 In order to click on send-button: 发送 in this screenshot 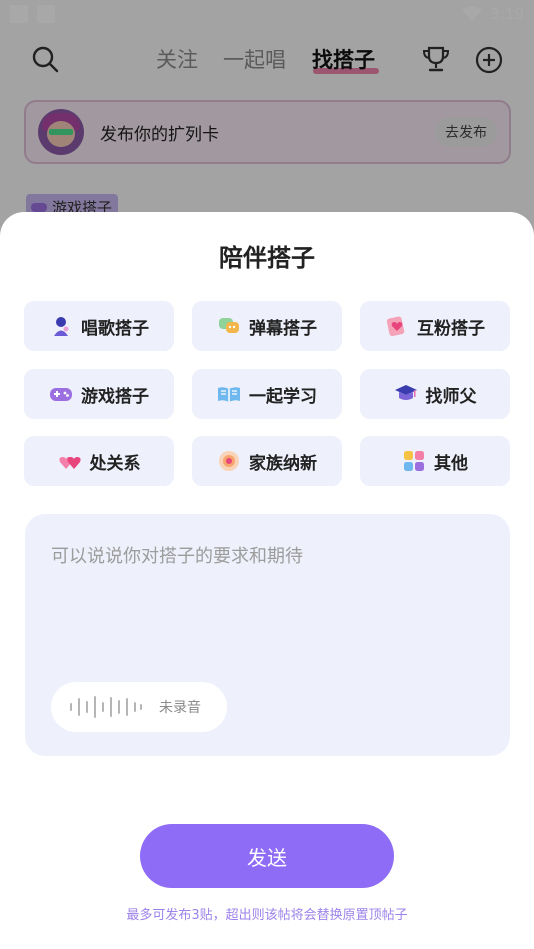, I will do `click(267, 856)`.